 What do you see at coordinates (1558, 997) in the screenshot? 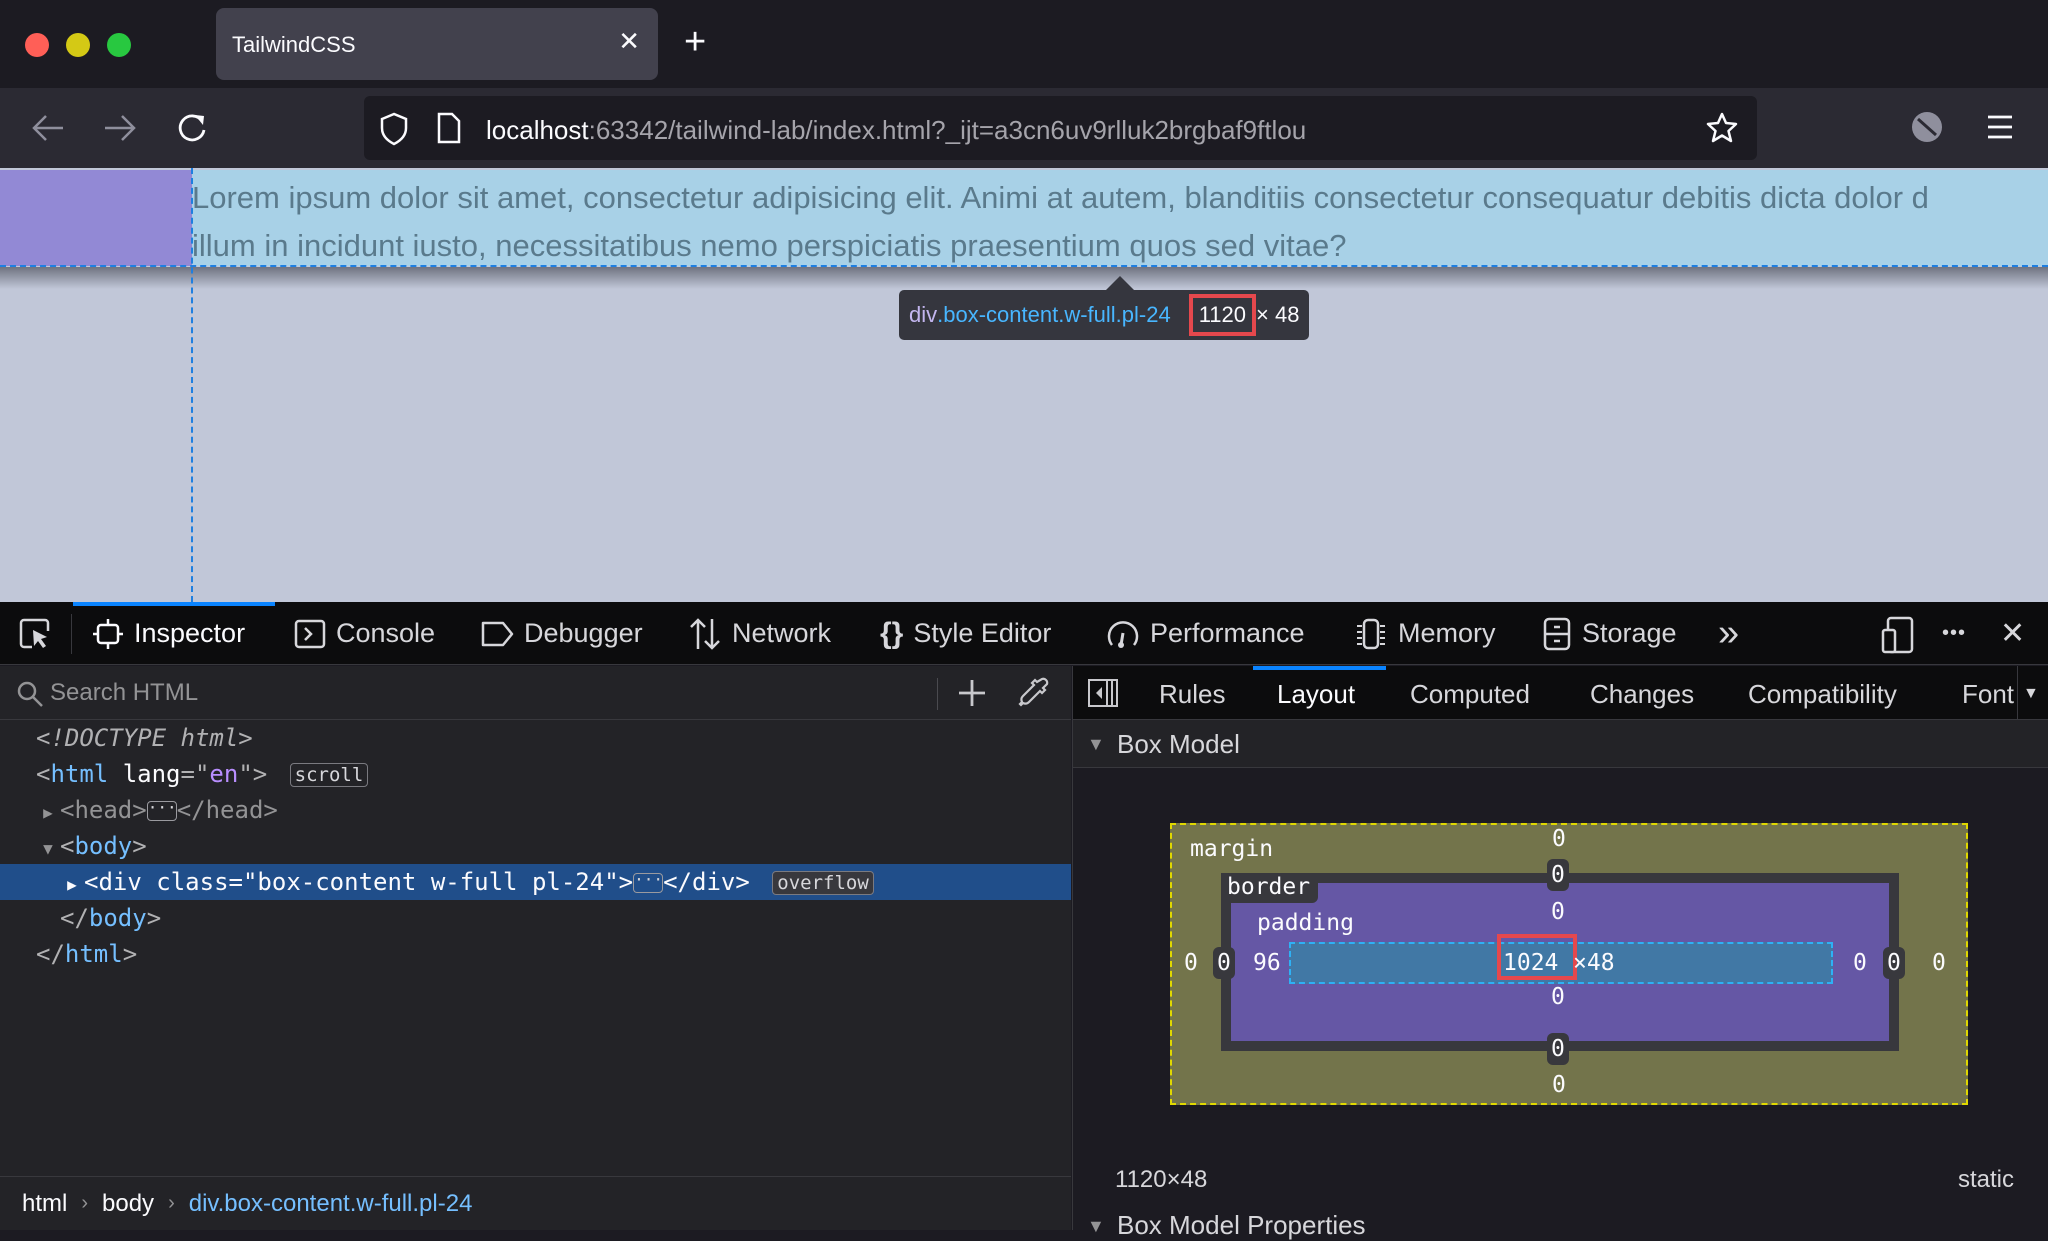
I see `padding-bottom-value: 0` at bounding box center [1558, 997].